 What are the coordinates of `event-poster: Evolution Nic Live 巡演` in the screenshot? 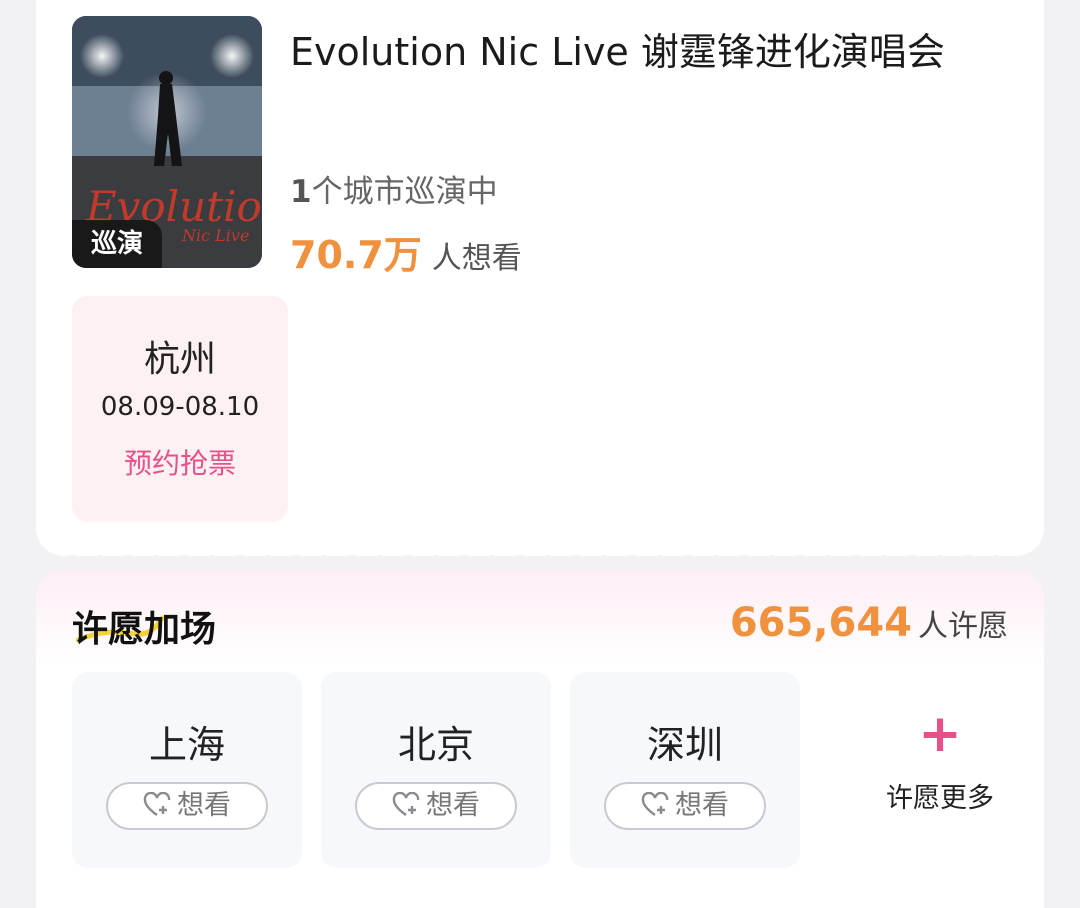 It's located at (167, 142).